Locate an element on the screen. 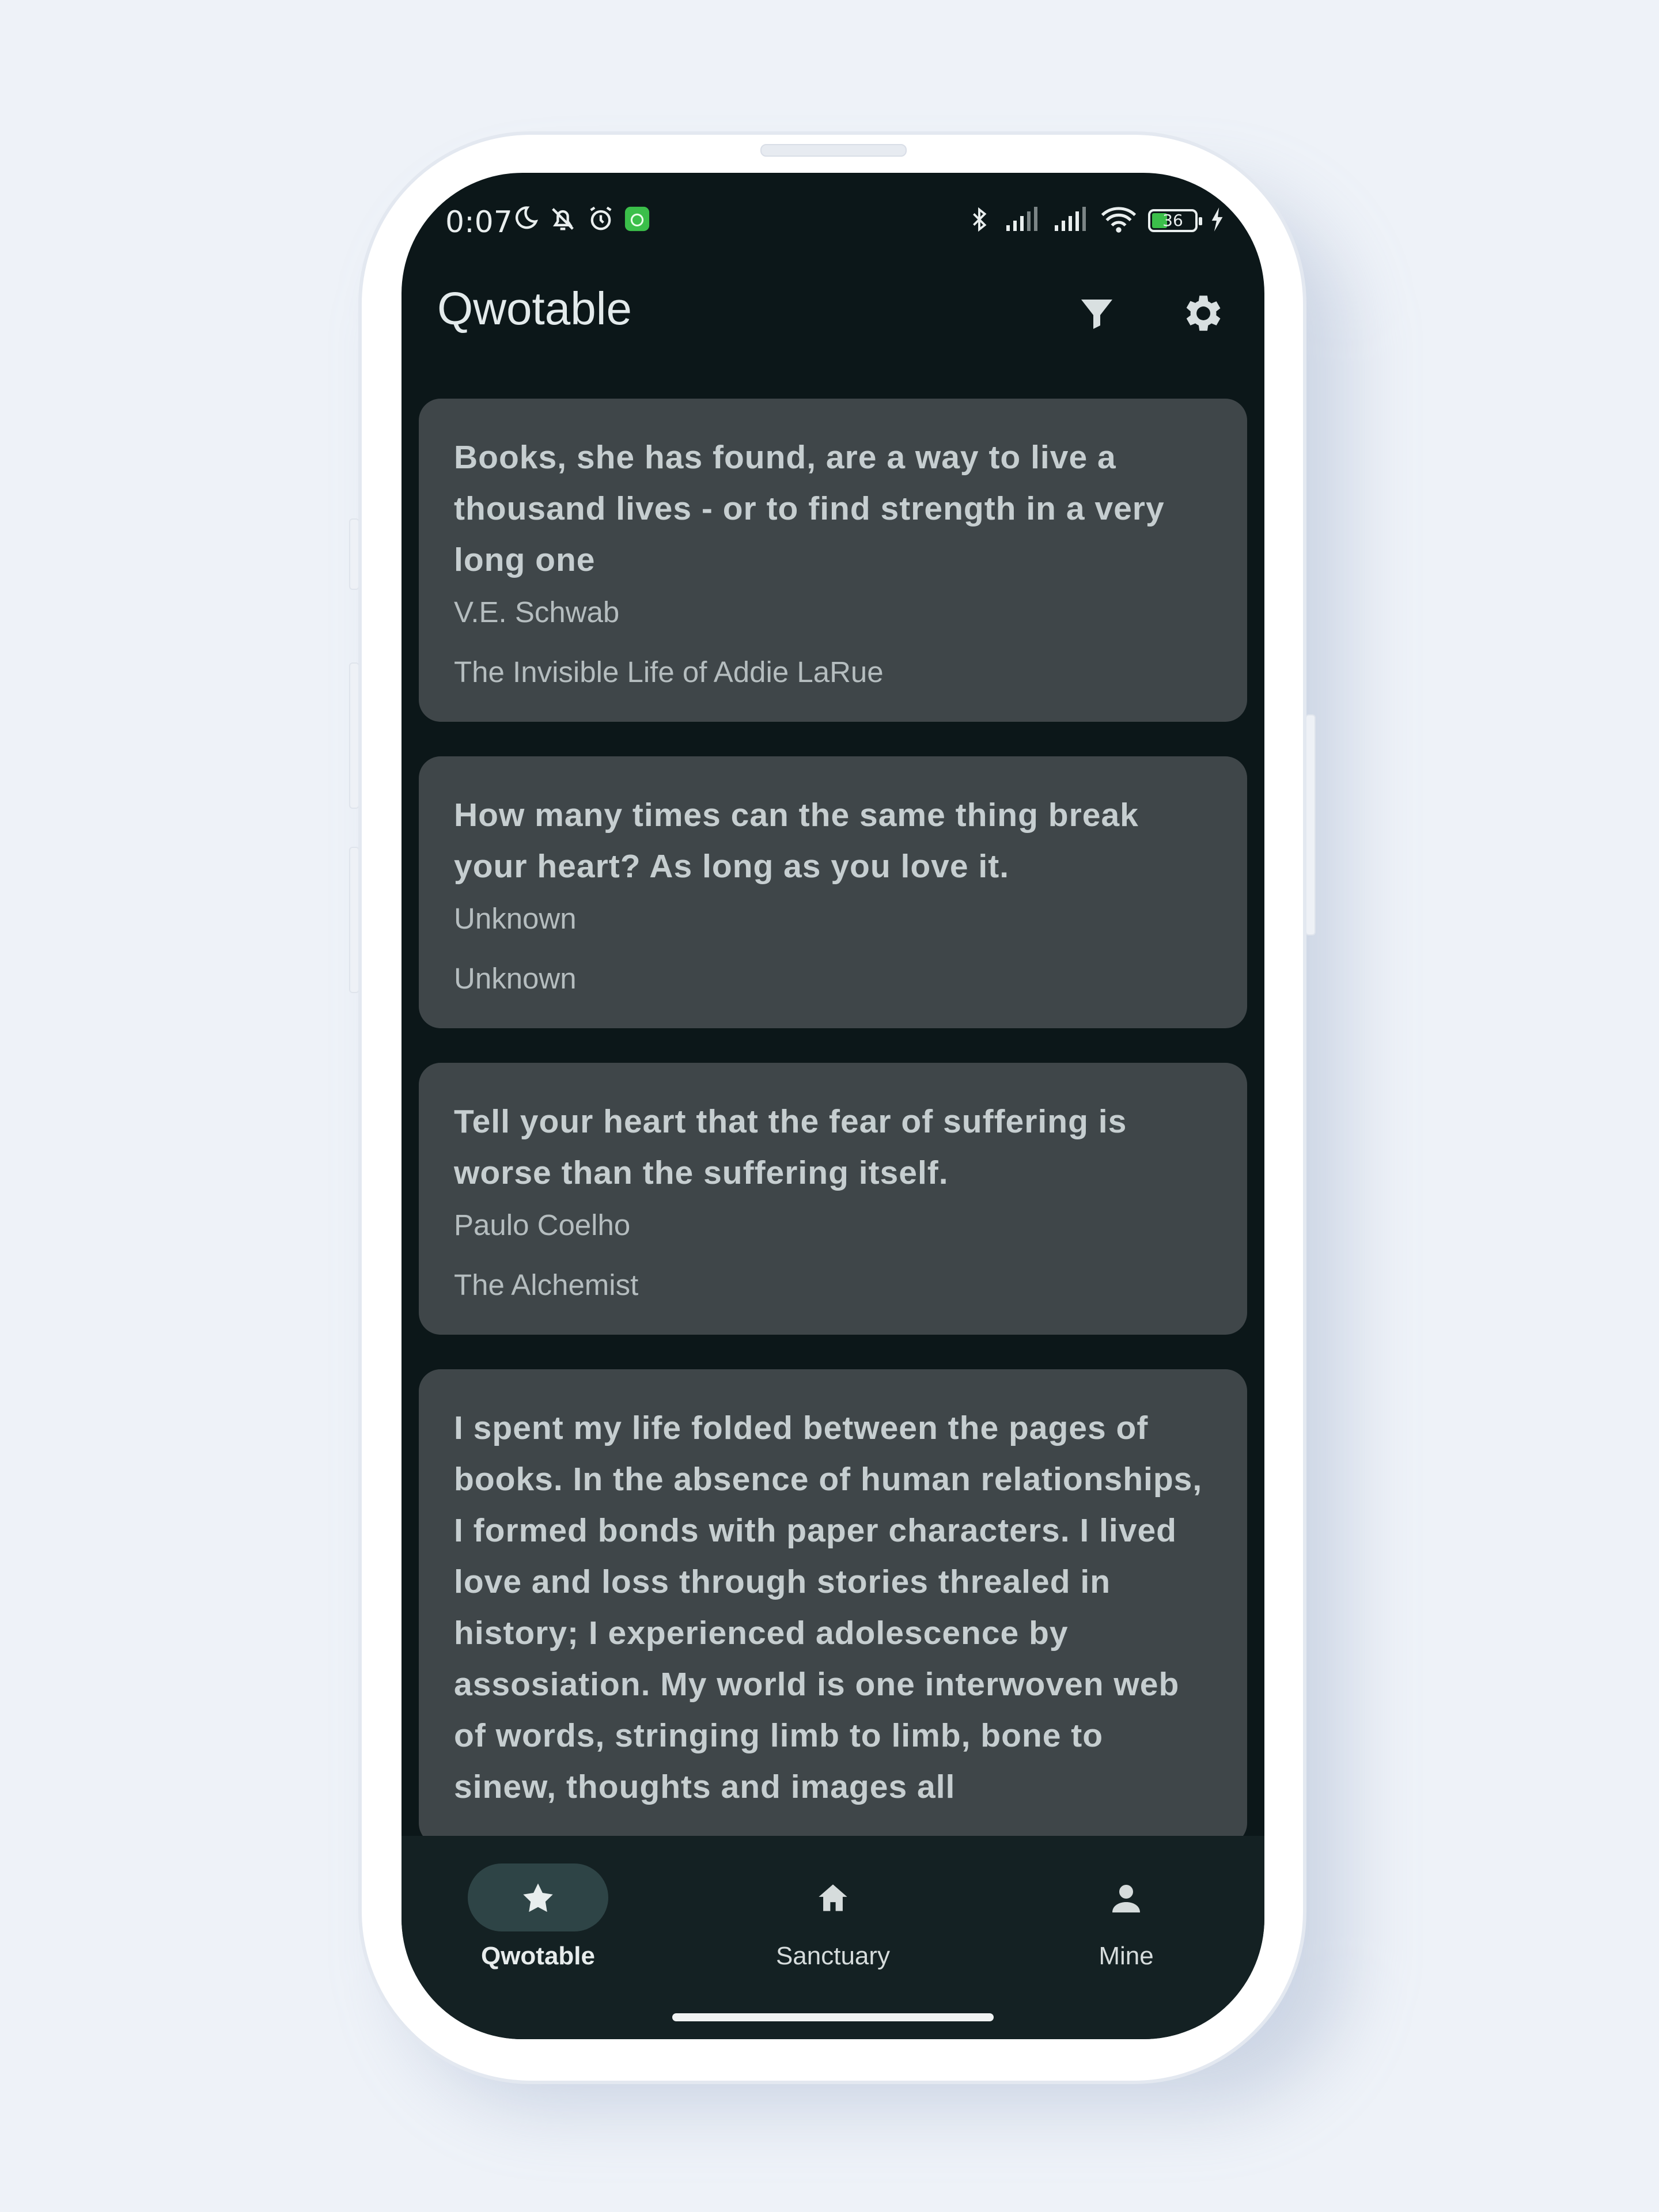 The height and width of the screenshot is (2212, 1659). quote-author: Paulo Coelho is located at coordinates (542, 1225).